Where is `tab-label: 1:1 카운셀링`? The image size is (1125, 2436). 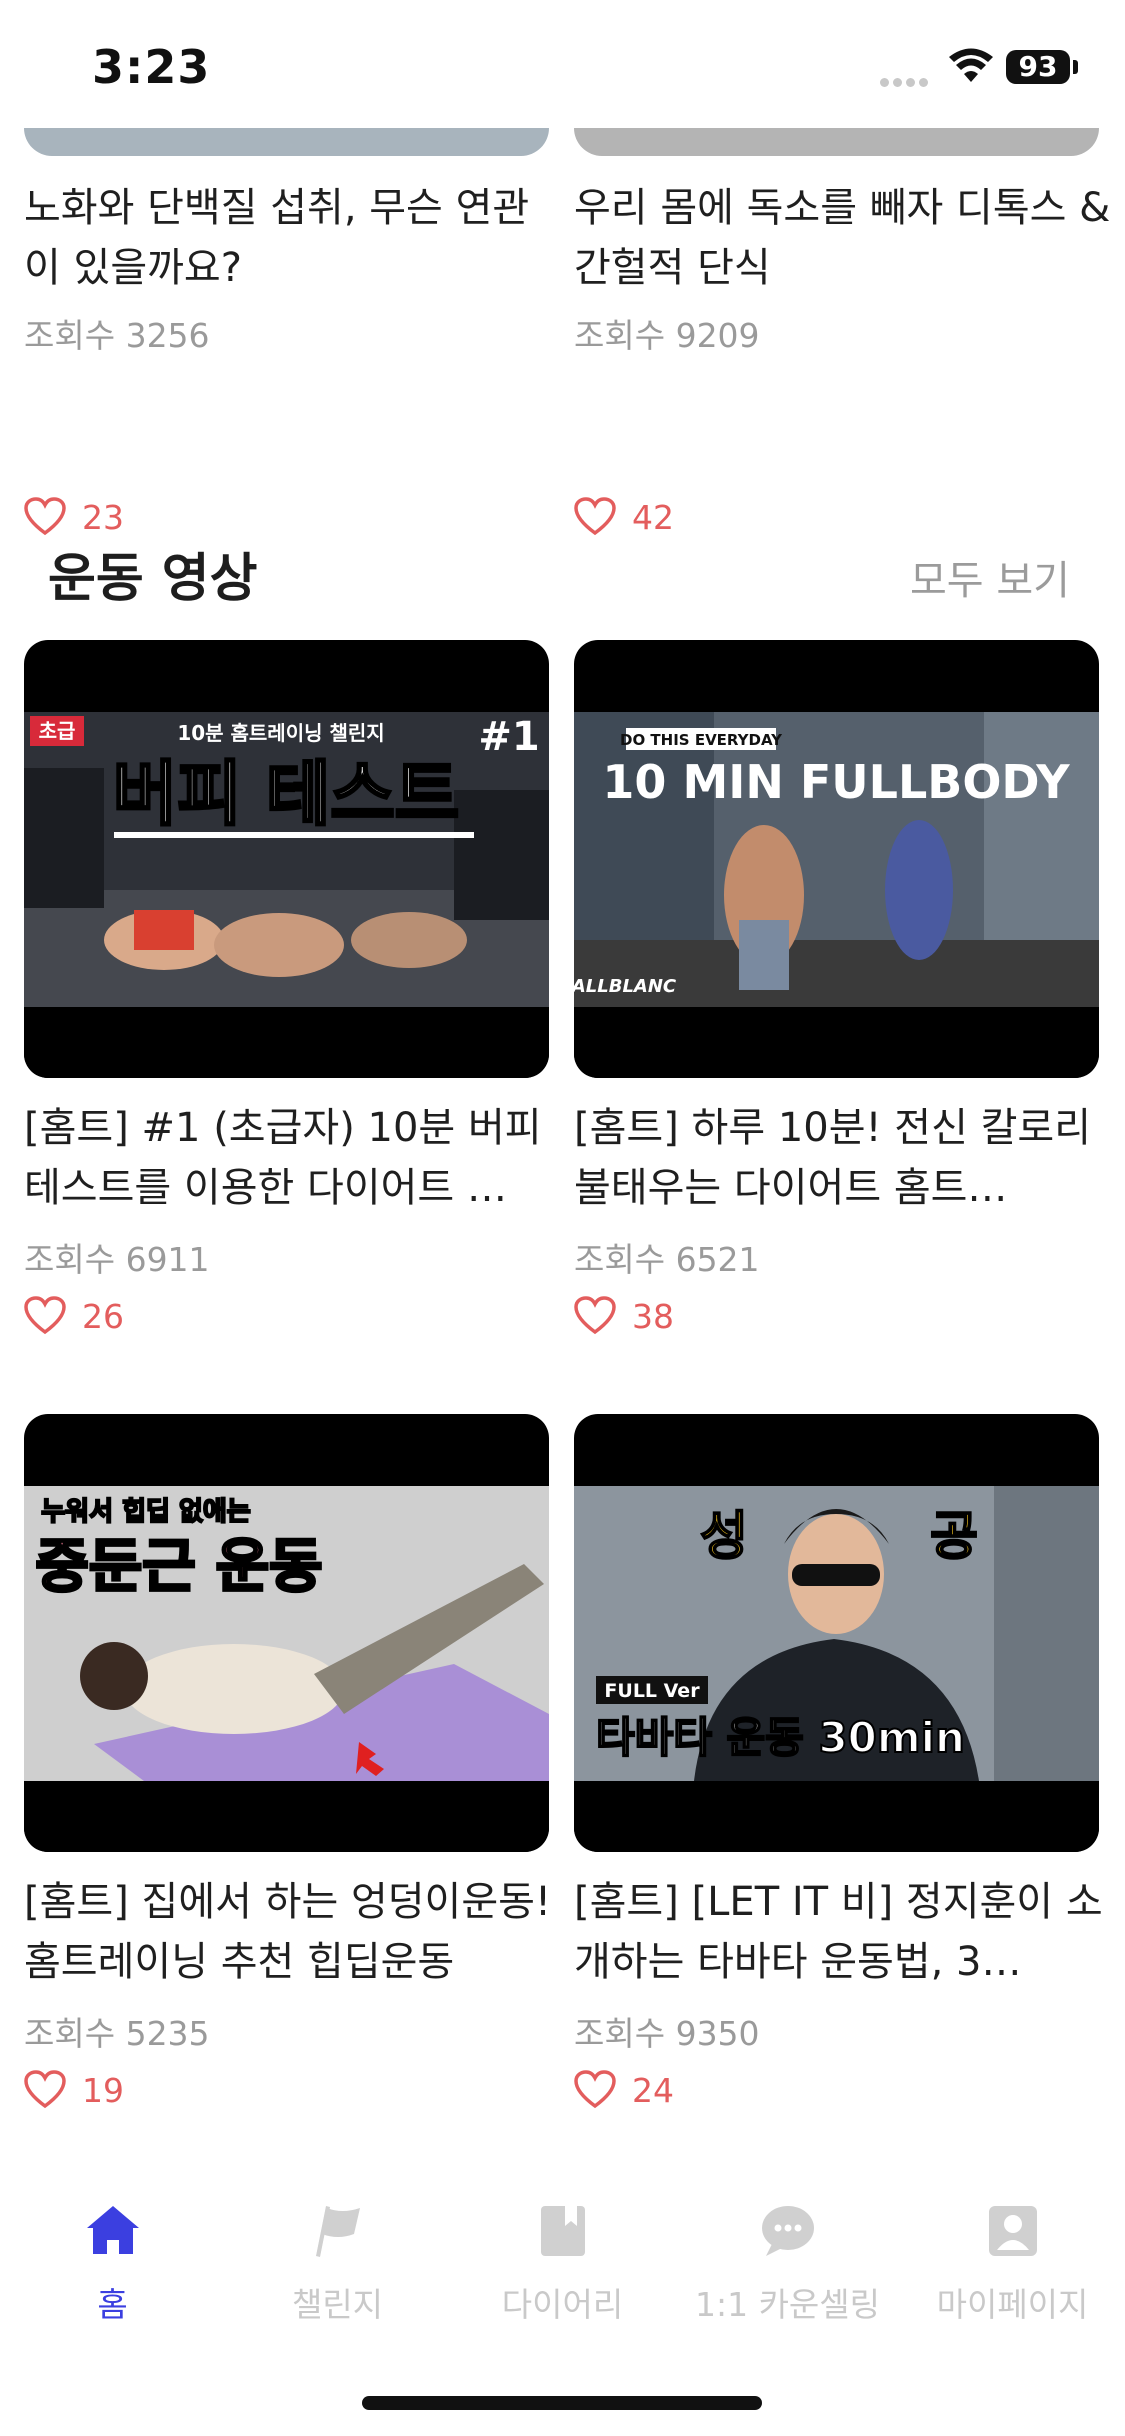
tab-label: 1:1 카운셀링 is located at coordinates (787, 2304).